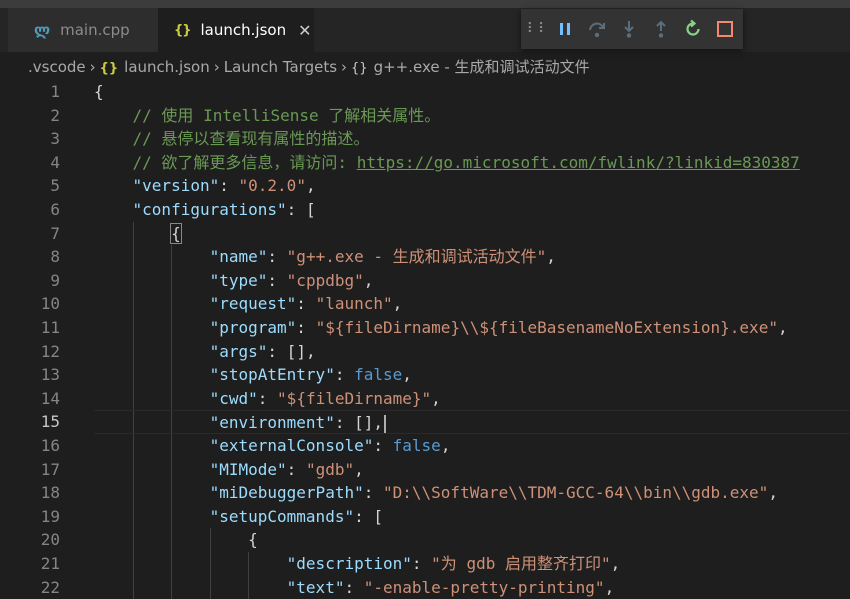 The width and height of the screenshot is (850, 599). Describe the element at coordinates (50, 540) in the screenshot. I see `line-number: 20` at that location.